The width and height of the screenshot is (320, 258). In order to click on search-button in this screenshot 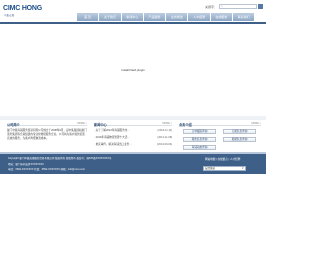, I will do `click(260, 6)`.